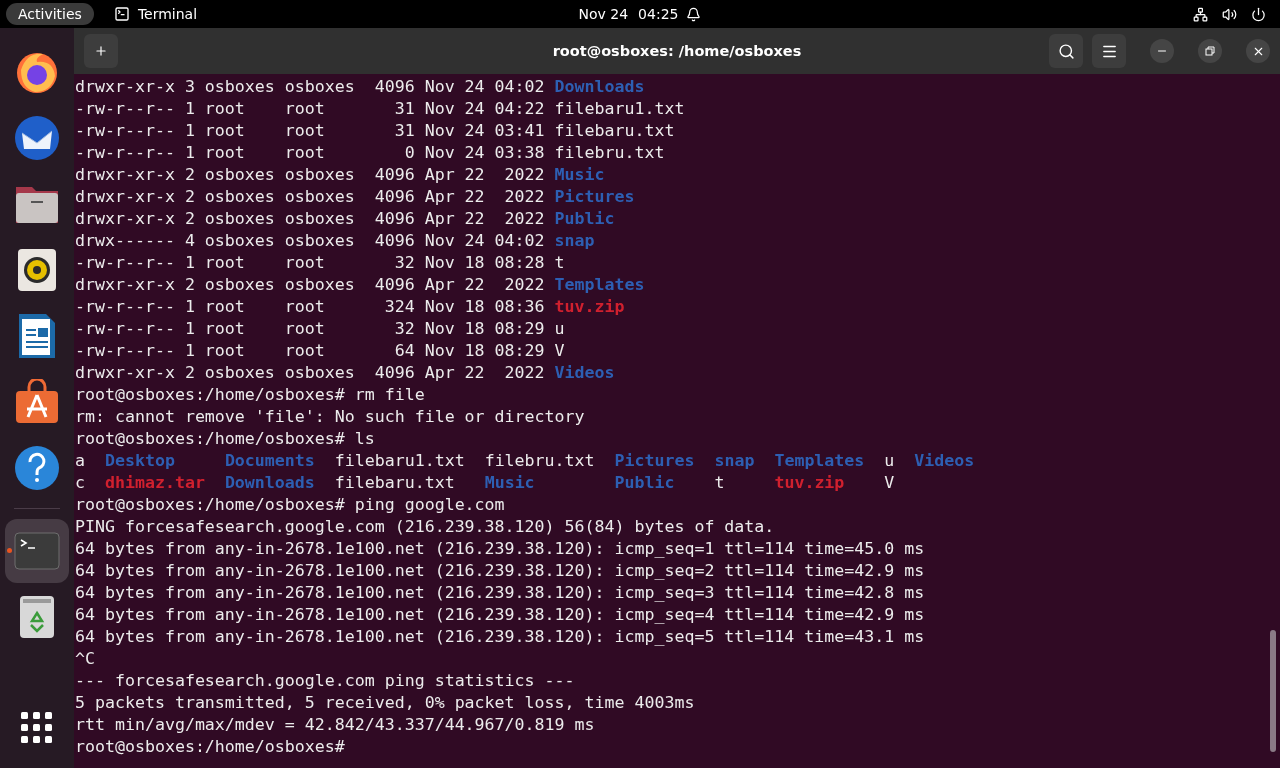  What do you see at coordinates (399, 460) in the screenshot?
I see `terminal-text: filebaru1.txt` at bounding box center [399, 460].